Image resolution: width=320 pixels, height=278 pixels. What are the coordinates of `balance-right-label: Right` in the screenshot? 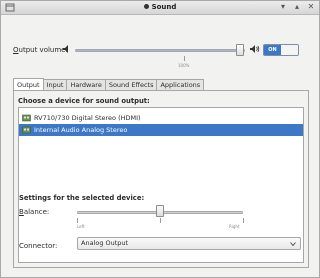 It's located at (234, 226).